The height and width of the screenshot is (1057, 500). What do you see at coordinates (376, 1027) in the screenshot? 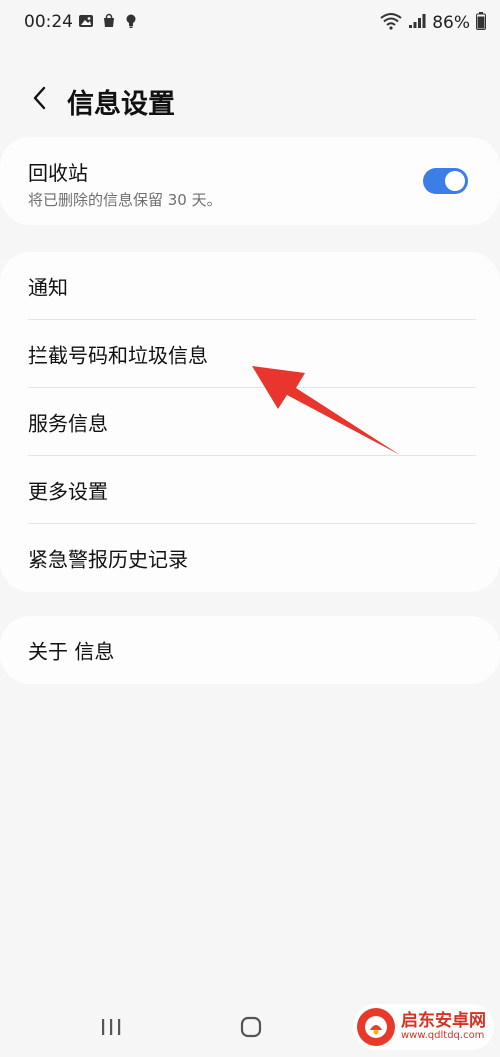
I see `watermark-logo-icon` at bounding box center [376, 1027].